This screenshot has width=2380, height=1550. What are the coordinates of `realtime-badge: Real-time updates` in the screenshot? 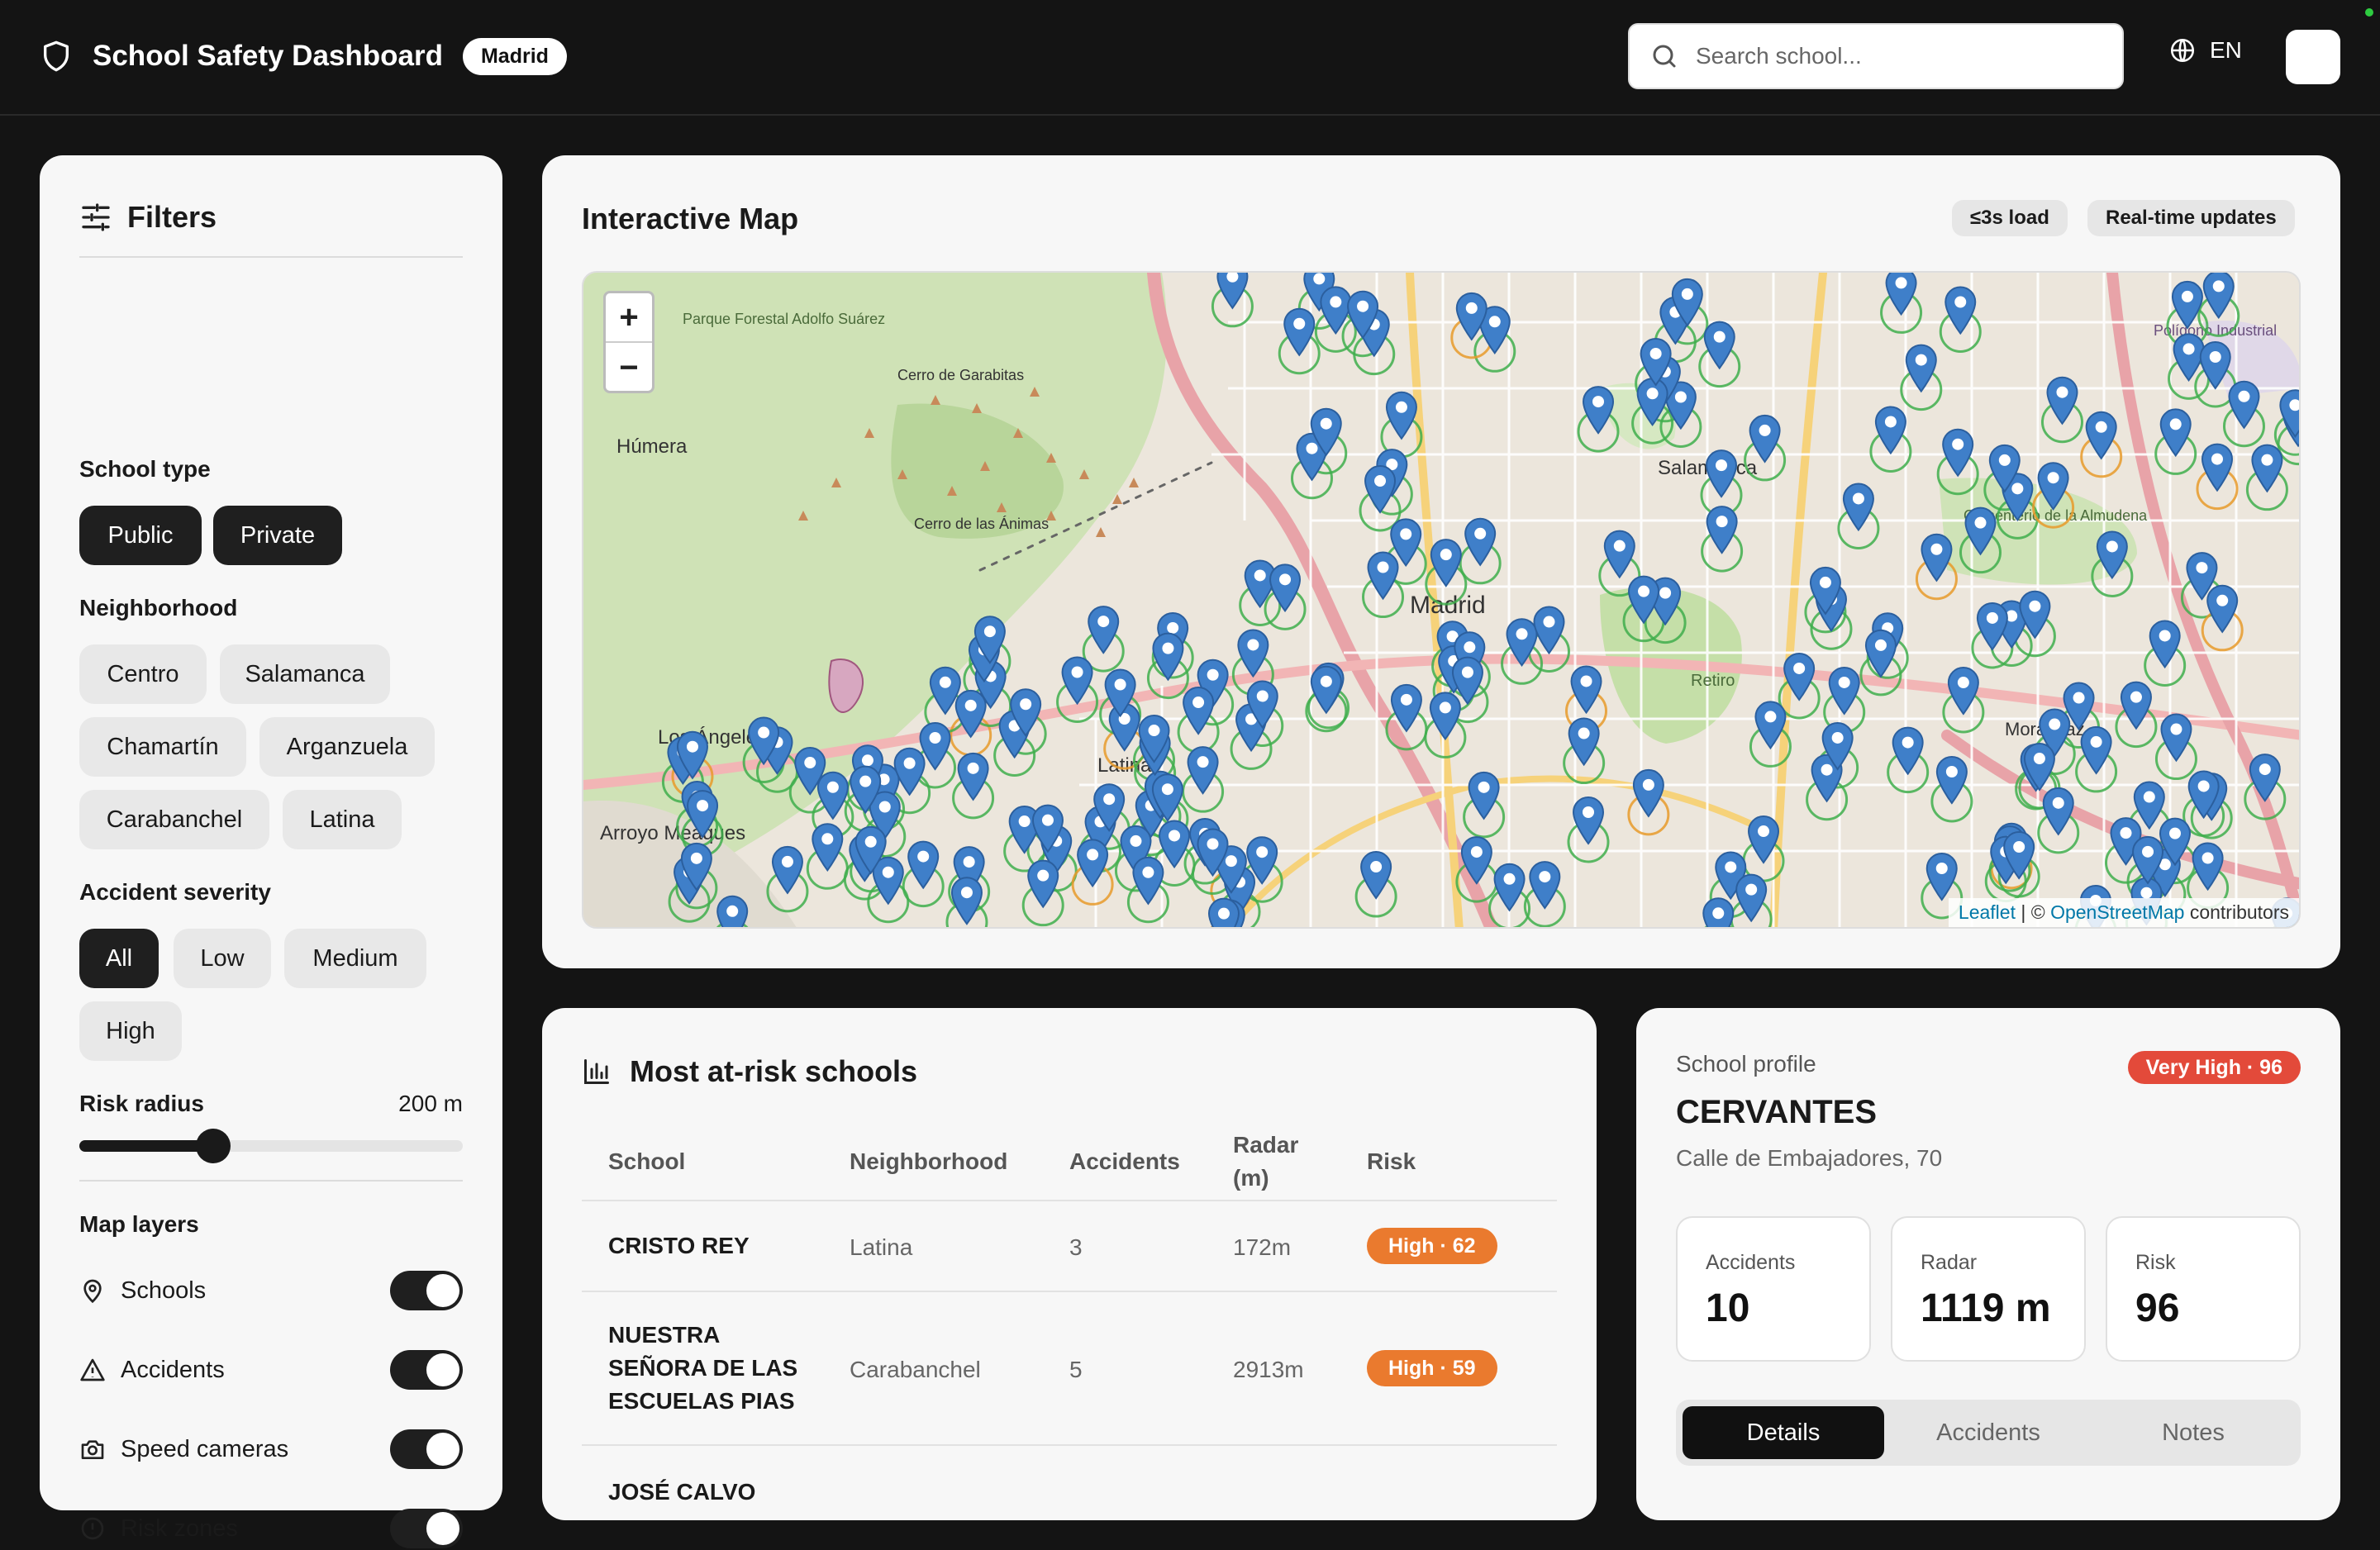 It's located at (2191, 218).